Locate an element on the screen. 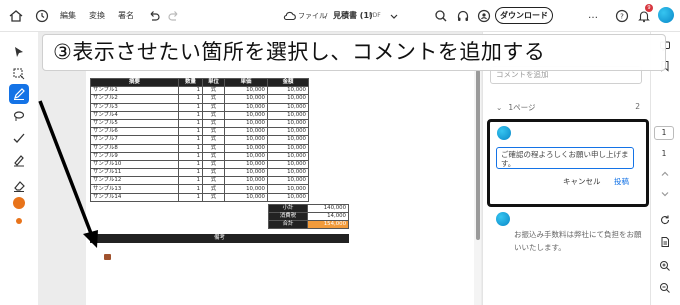  color-swatch-primary is located at coordinates (19, 203).